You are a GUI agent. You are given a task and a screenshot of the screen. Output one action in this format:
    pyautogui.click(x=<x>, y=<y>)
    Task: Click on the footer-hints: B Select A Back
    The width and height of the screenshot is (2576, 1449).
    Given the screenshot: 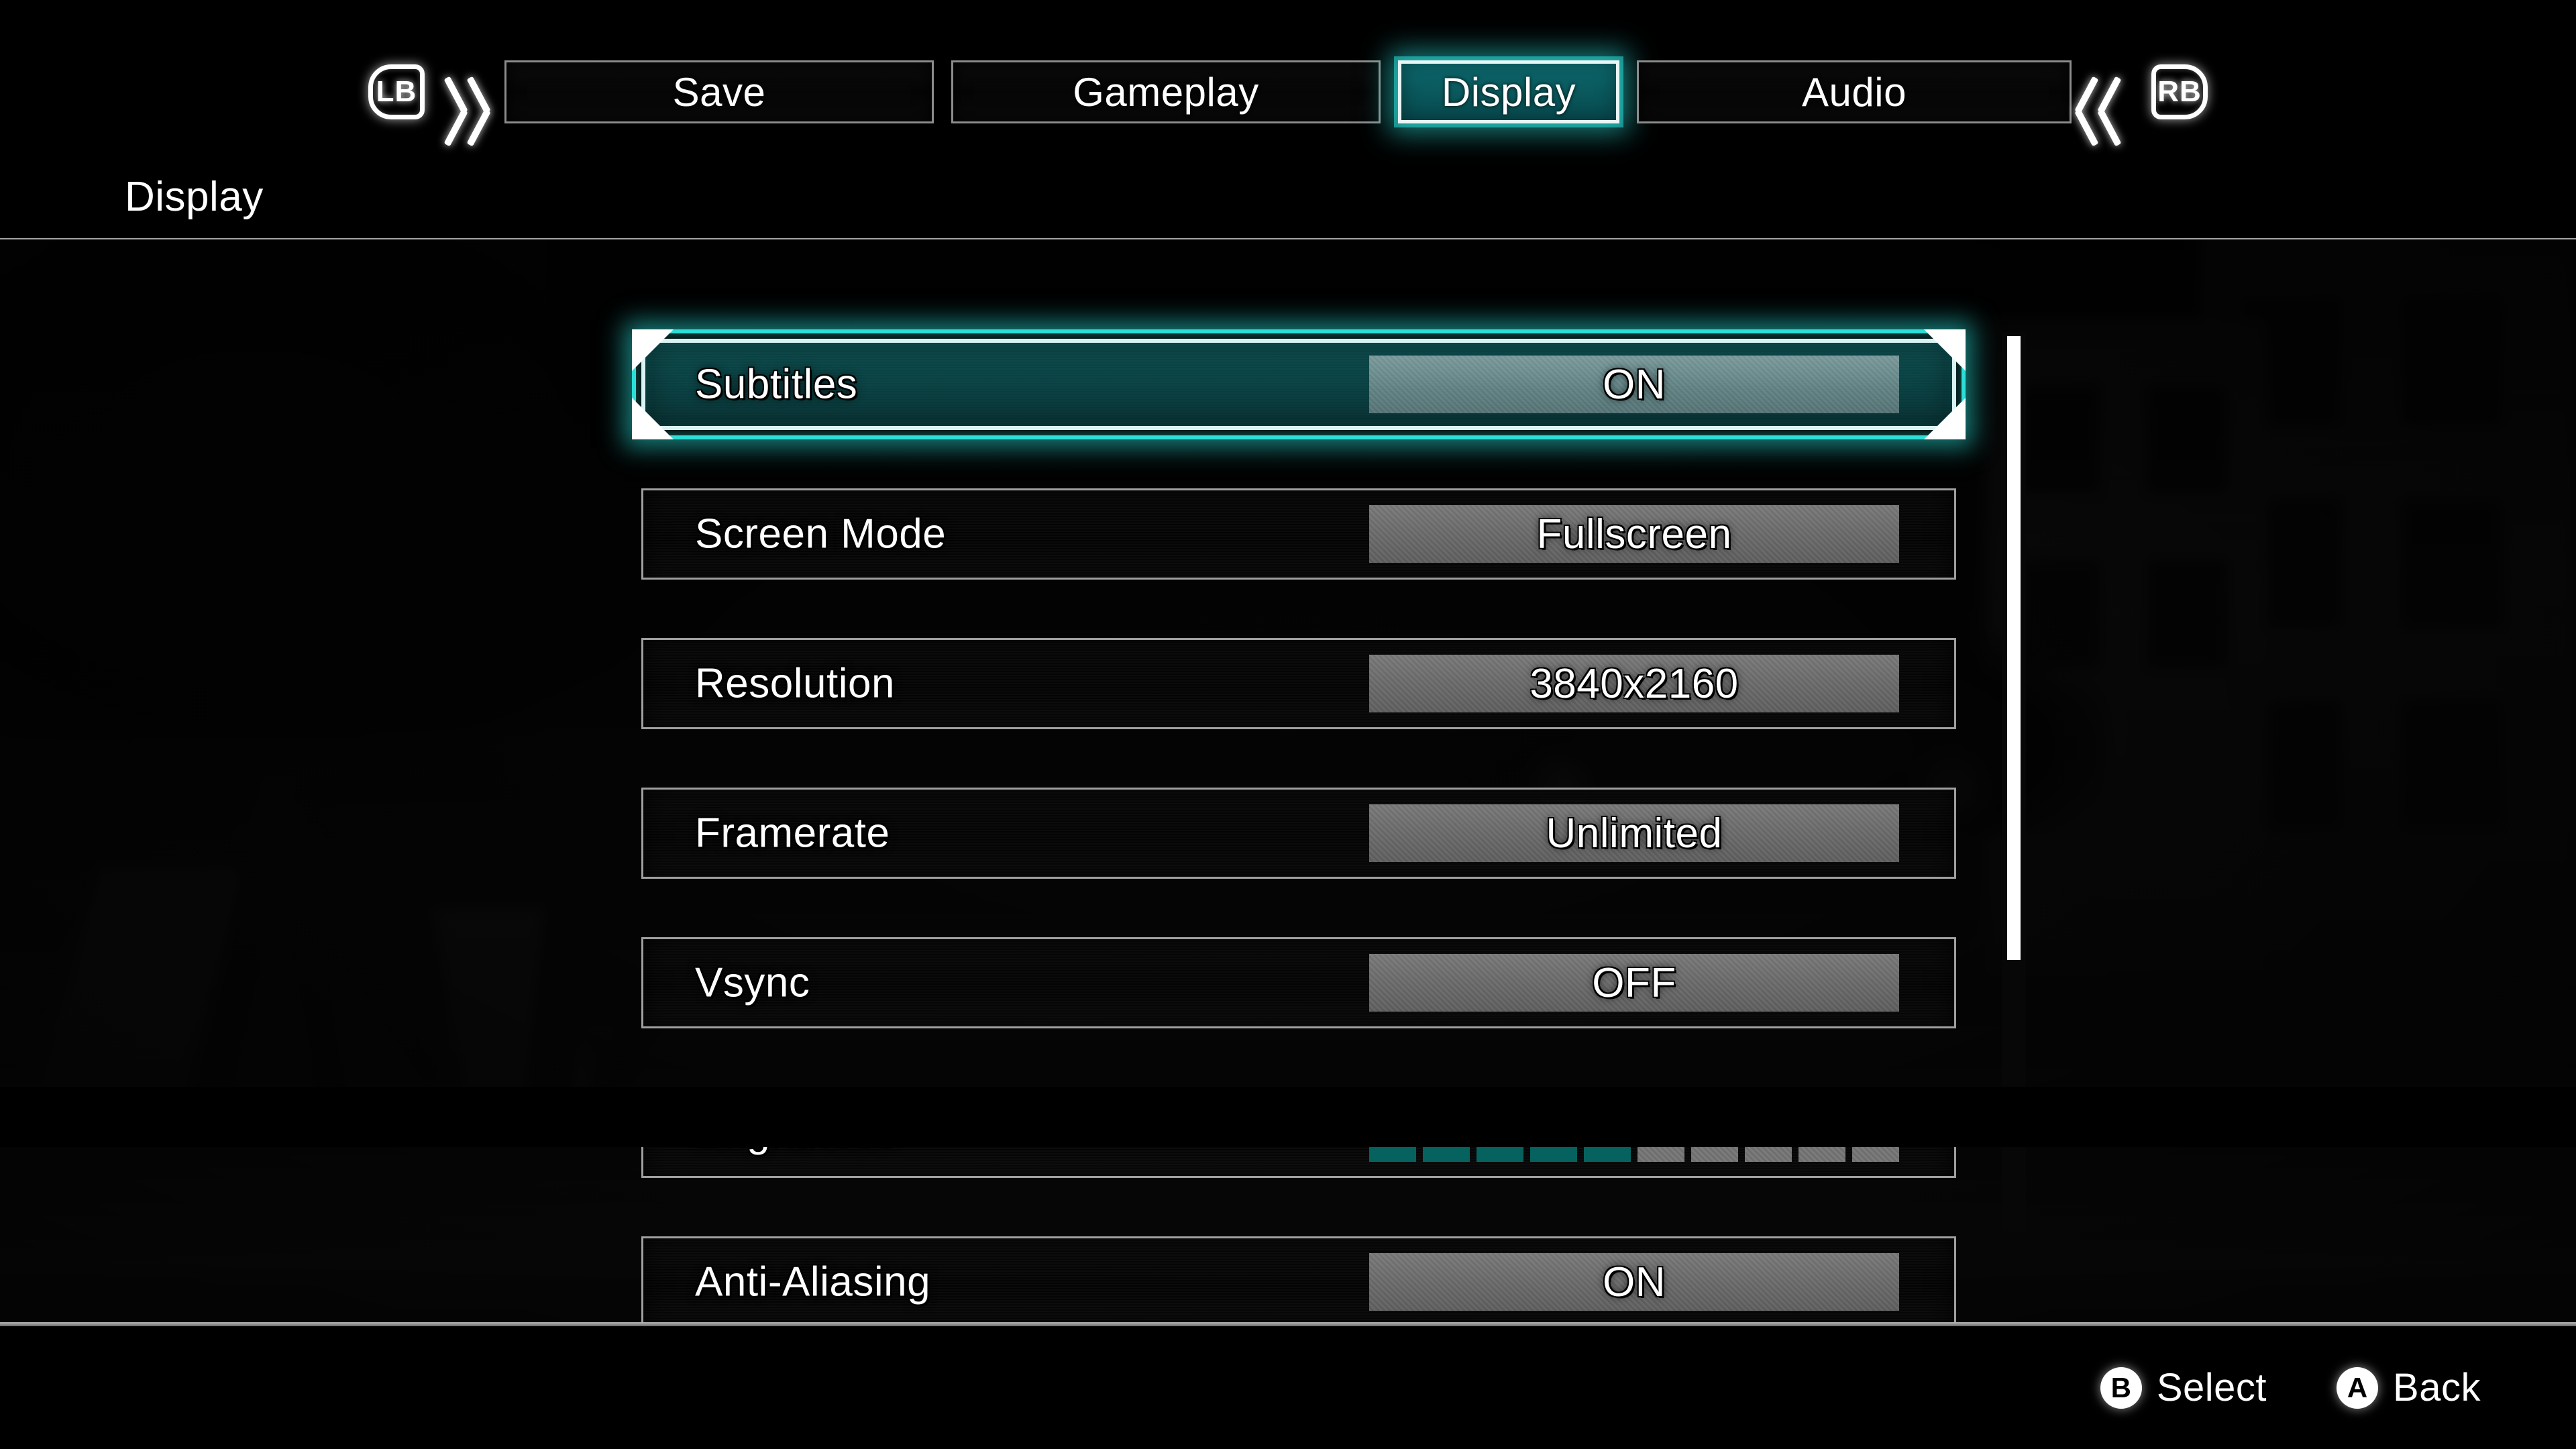 What is the action you would take?
    pyautogui.click(x=1288, y=1387)
    